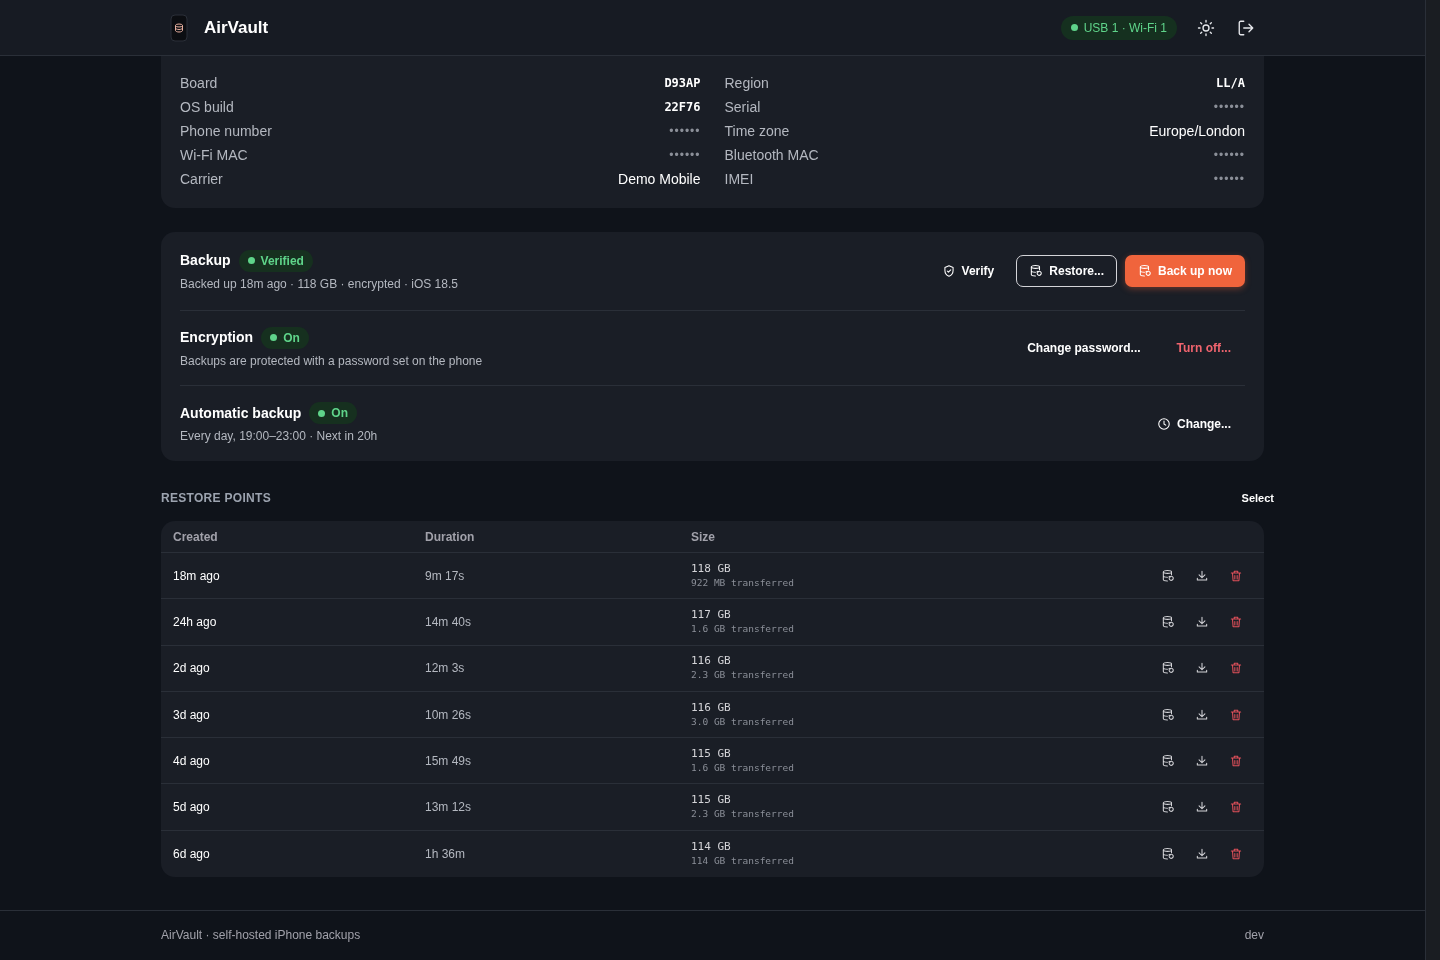 The height and width of the screenshot is (960, 1440). Describe the element at coordinates (192, 715) in the screenshot. I see `table-cell-text: 3d ago` at that location.